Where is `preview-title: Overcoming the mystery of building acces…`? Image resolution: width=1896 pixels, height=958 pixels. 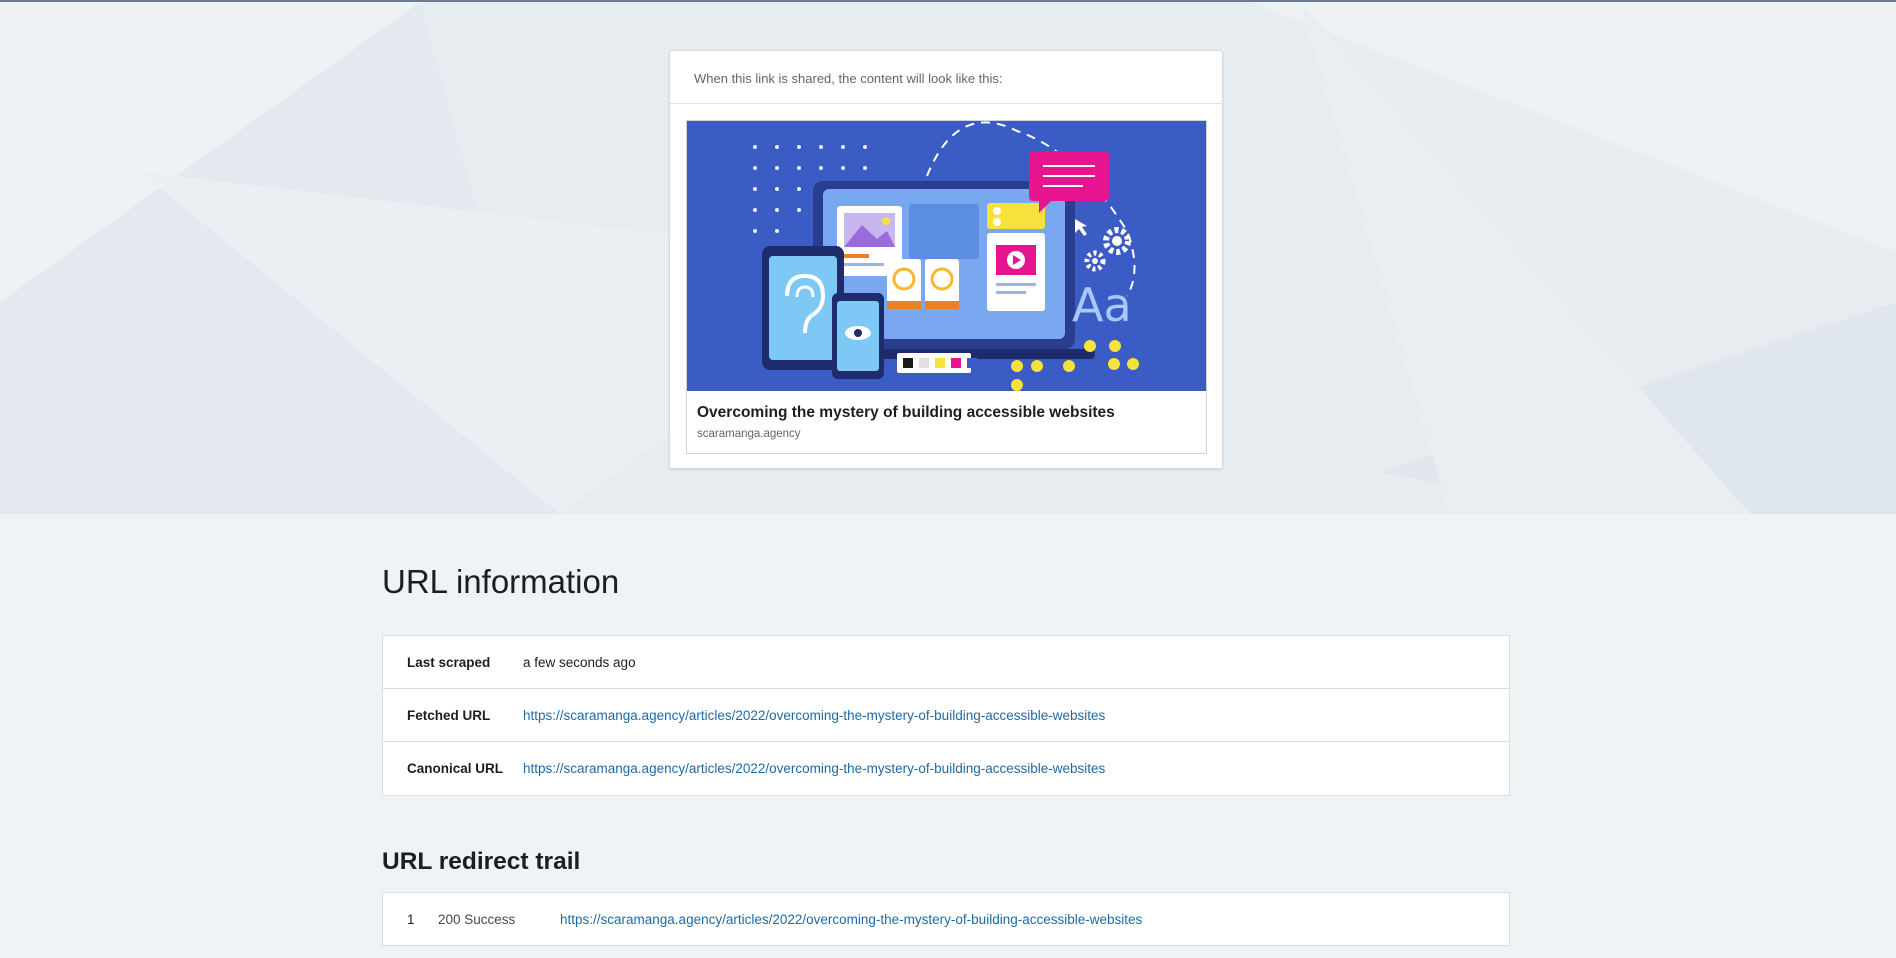 preview-title: Overcoming the mystery of building acces… is located at coordinates (946, 413).